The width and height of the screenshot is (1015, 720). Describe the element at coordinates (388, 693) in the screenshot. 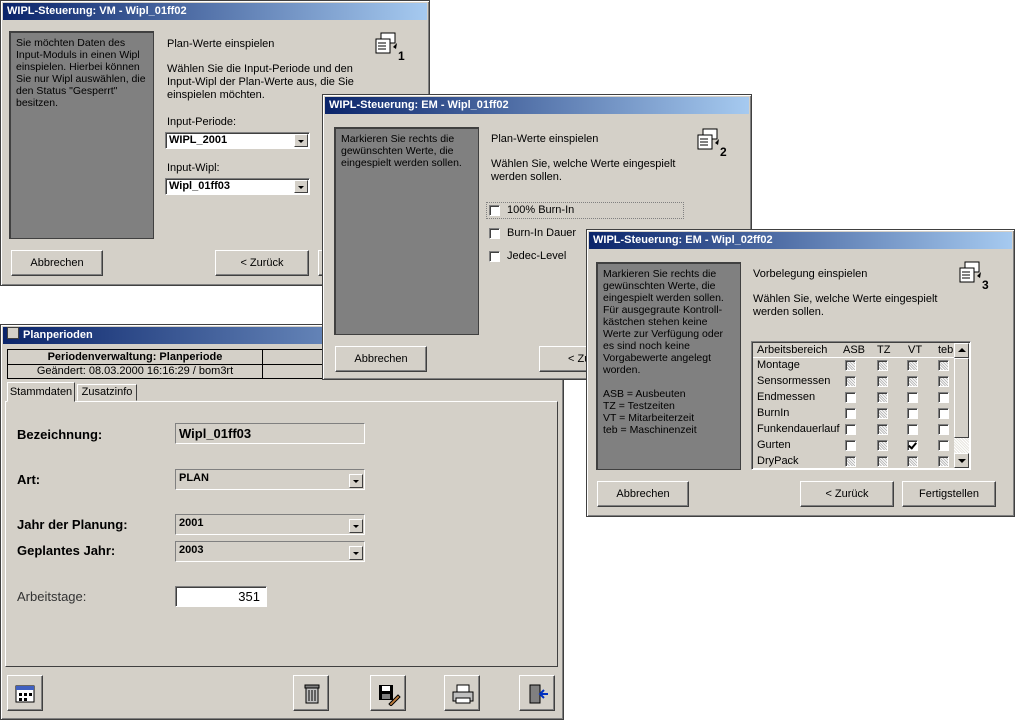

I see `save-edit-button` at that location.